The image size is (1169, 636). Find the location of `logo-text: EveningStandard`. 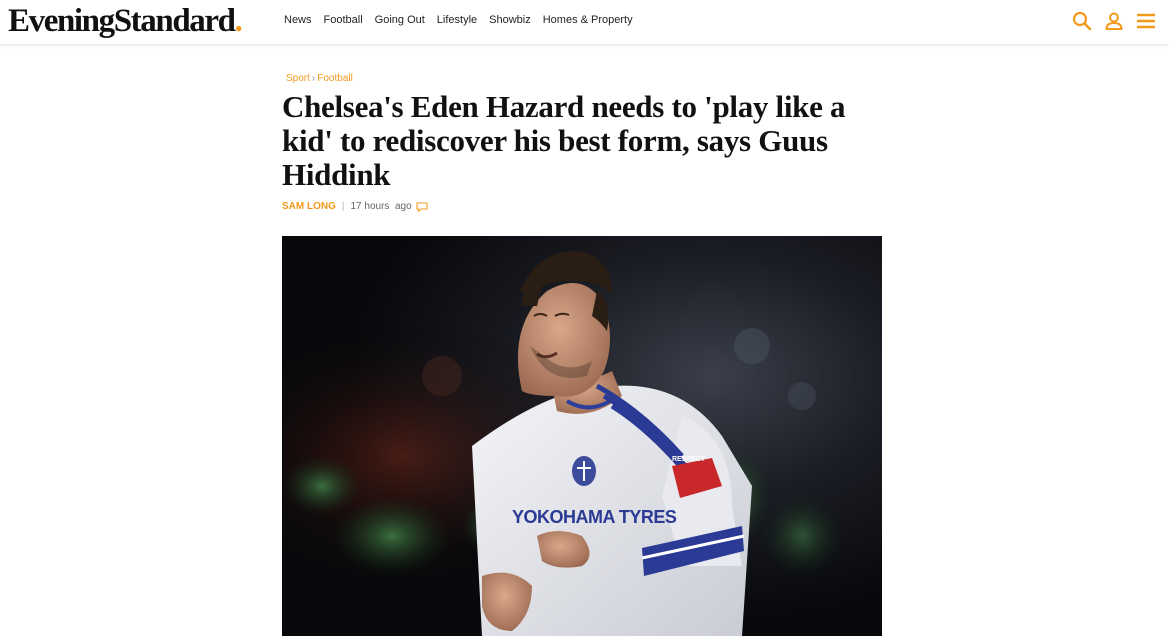

logo-text: EveningStandard is located at coordinates (122, 21).